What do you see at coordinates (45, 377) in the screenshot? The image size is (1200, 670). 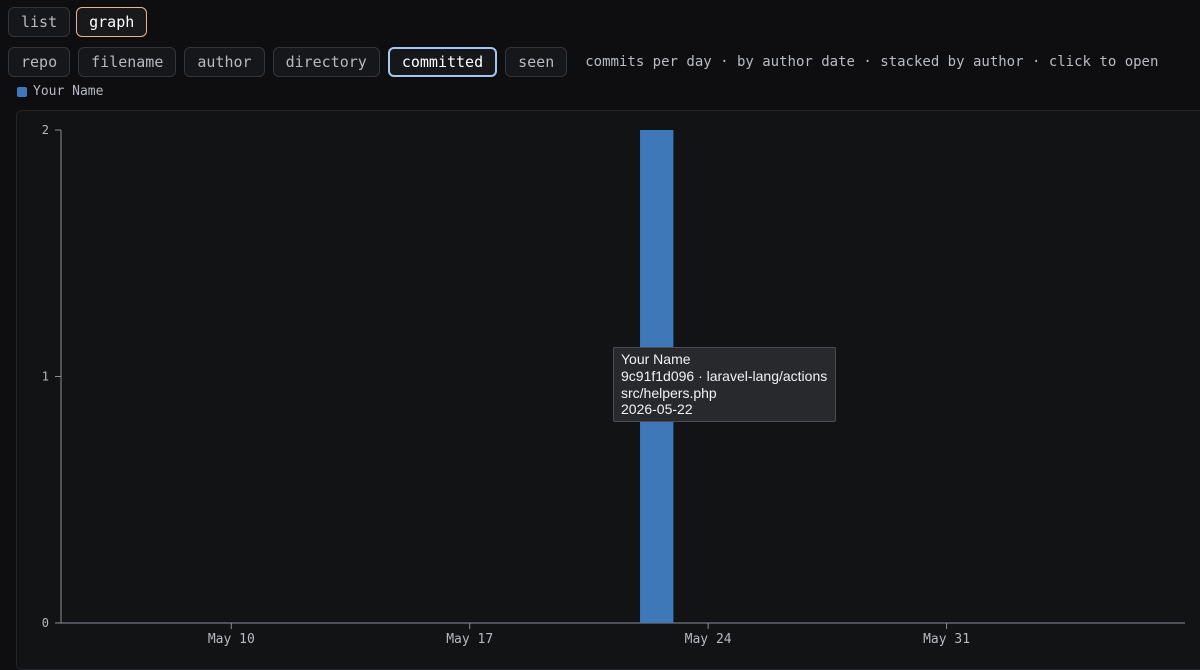 I see `y-tick-label: 1` at bounding box center [45, 377].